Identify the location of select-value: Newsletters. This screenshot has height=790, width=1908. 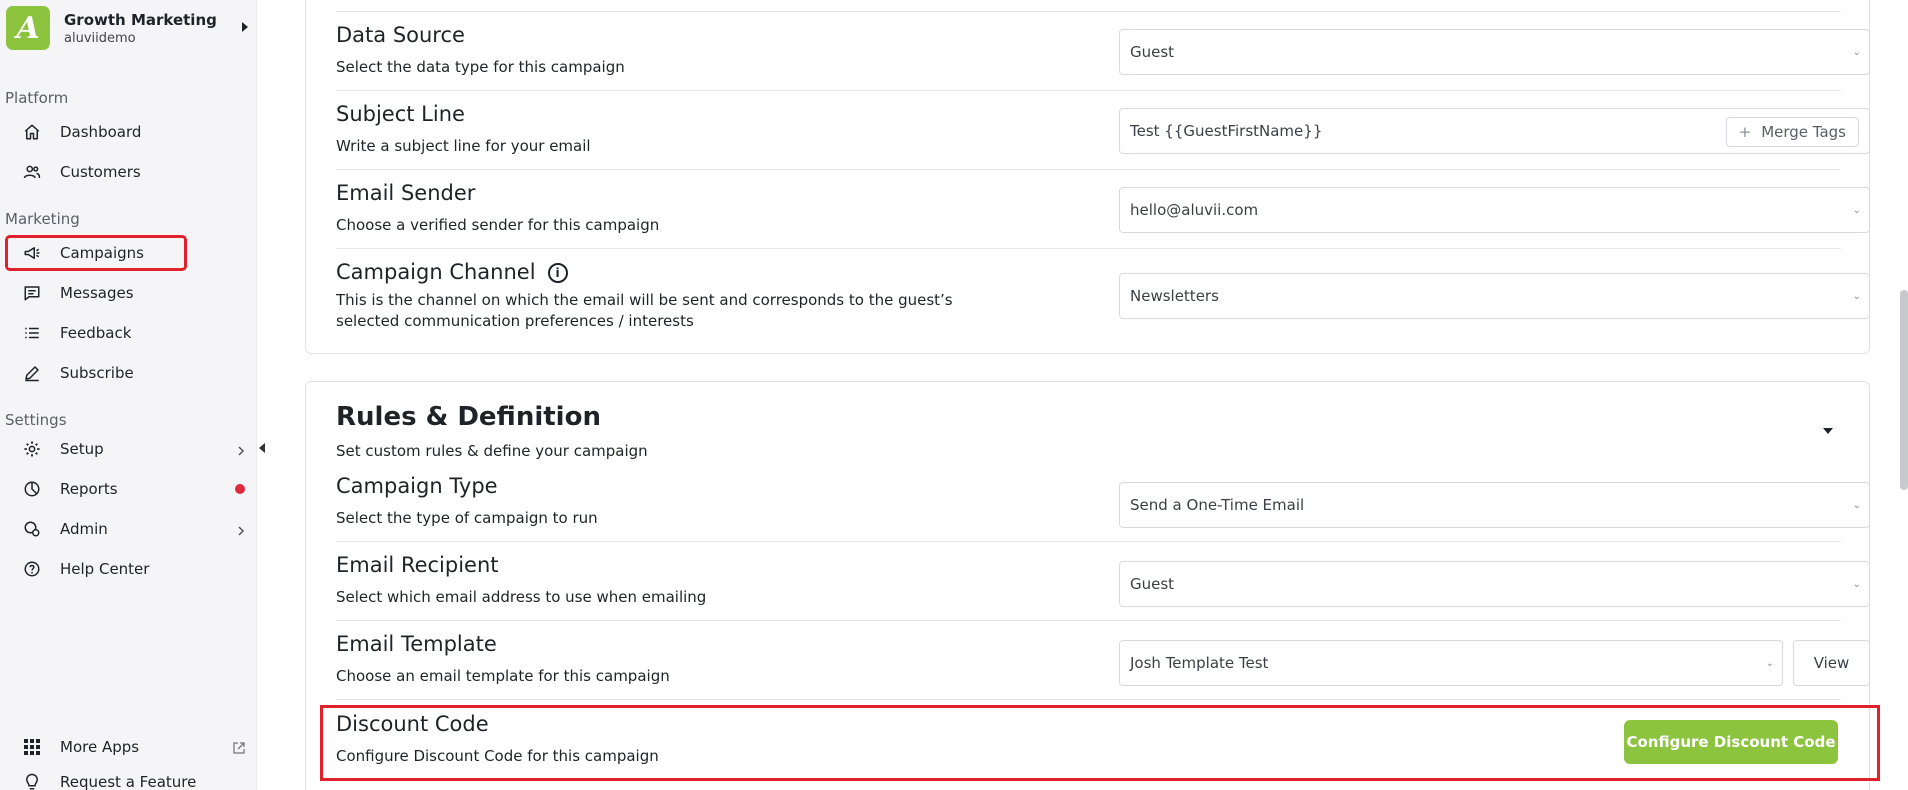
(1174, 296).